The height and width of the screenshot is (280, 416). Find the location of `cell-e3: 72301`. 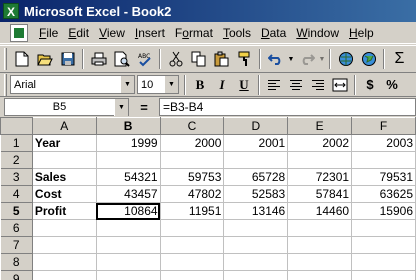

cell-e3: 72301 is located at coordinates (320, 177).